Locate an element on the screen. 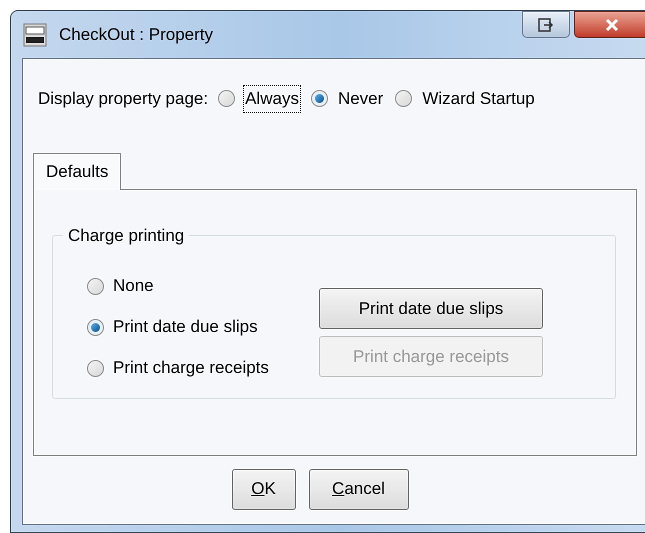 The height and width of the screenshot is (533, 645). app-icon is located at coordinates (35, 34).